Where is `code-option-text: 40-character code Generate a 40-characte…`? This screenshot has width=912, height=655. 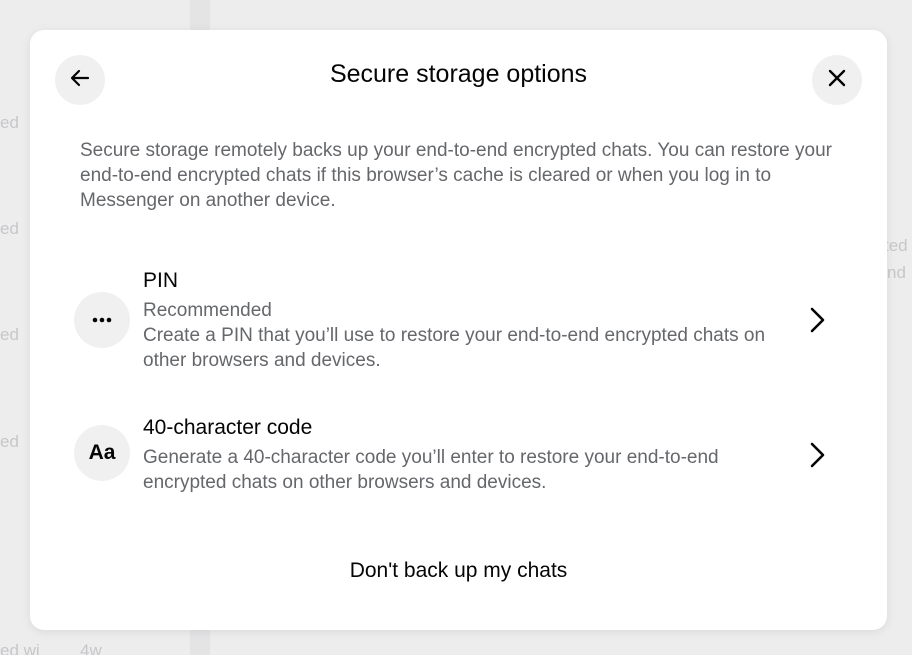 code-option-text: 40-character code Generate a 40-characte… is located at coordinates (468, 454).